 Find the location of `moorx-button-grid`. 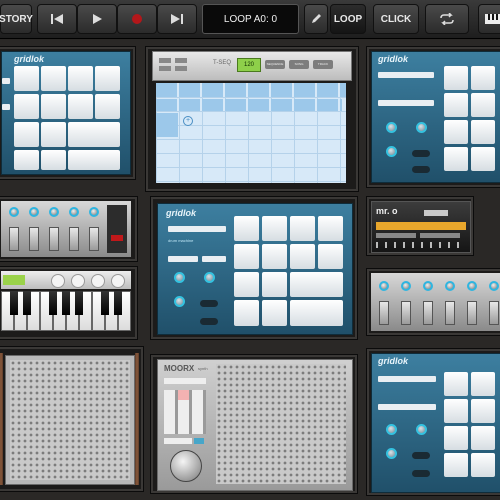

moorx-button-grid is located at coordinates (281, 424).